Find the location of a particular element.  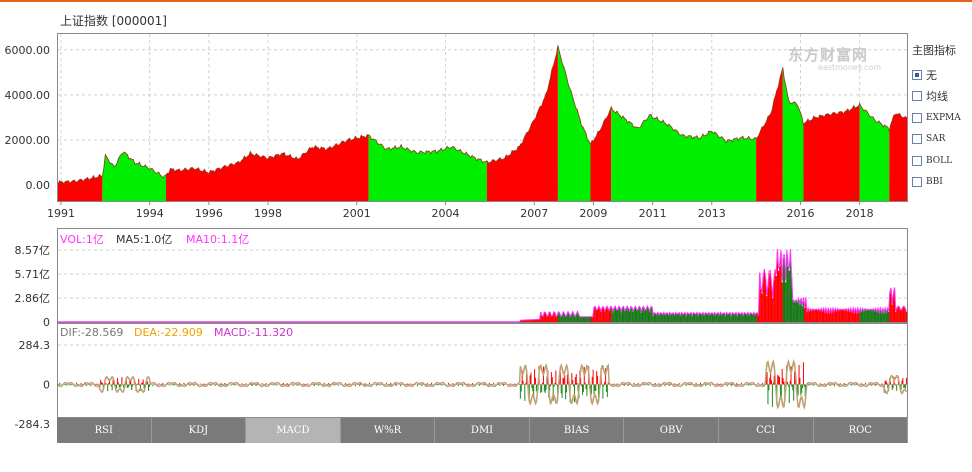

price-x-tick: 2007 is located at coordinates (534, 213).